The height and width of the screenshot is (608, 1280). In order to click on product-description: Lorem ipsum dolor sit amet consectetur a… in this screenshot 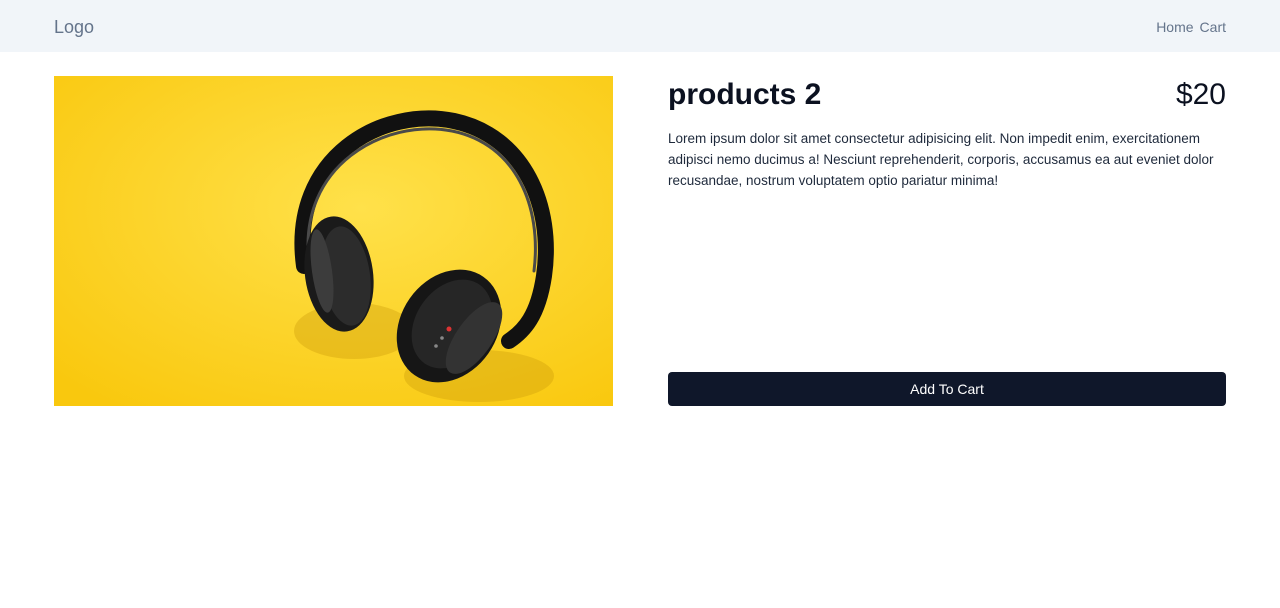, I will do `click(941, 159)`.